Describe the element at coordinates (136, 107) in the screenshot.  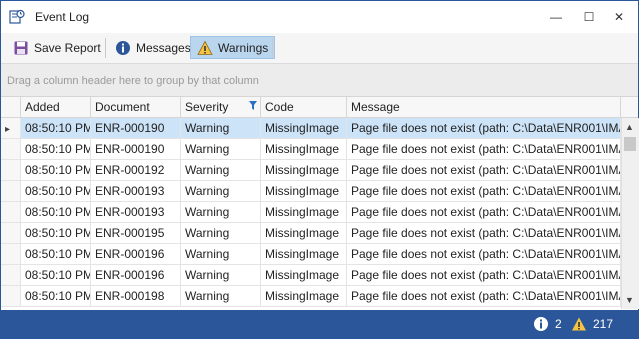
I see `column-header-document: Document` at that location.